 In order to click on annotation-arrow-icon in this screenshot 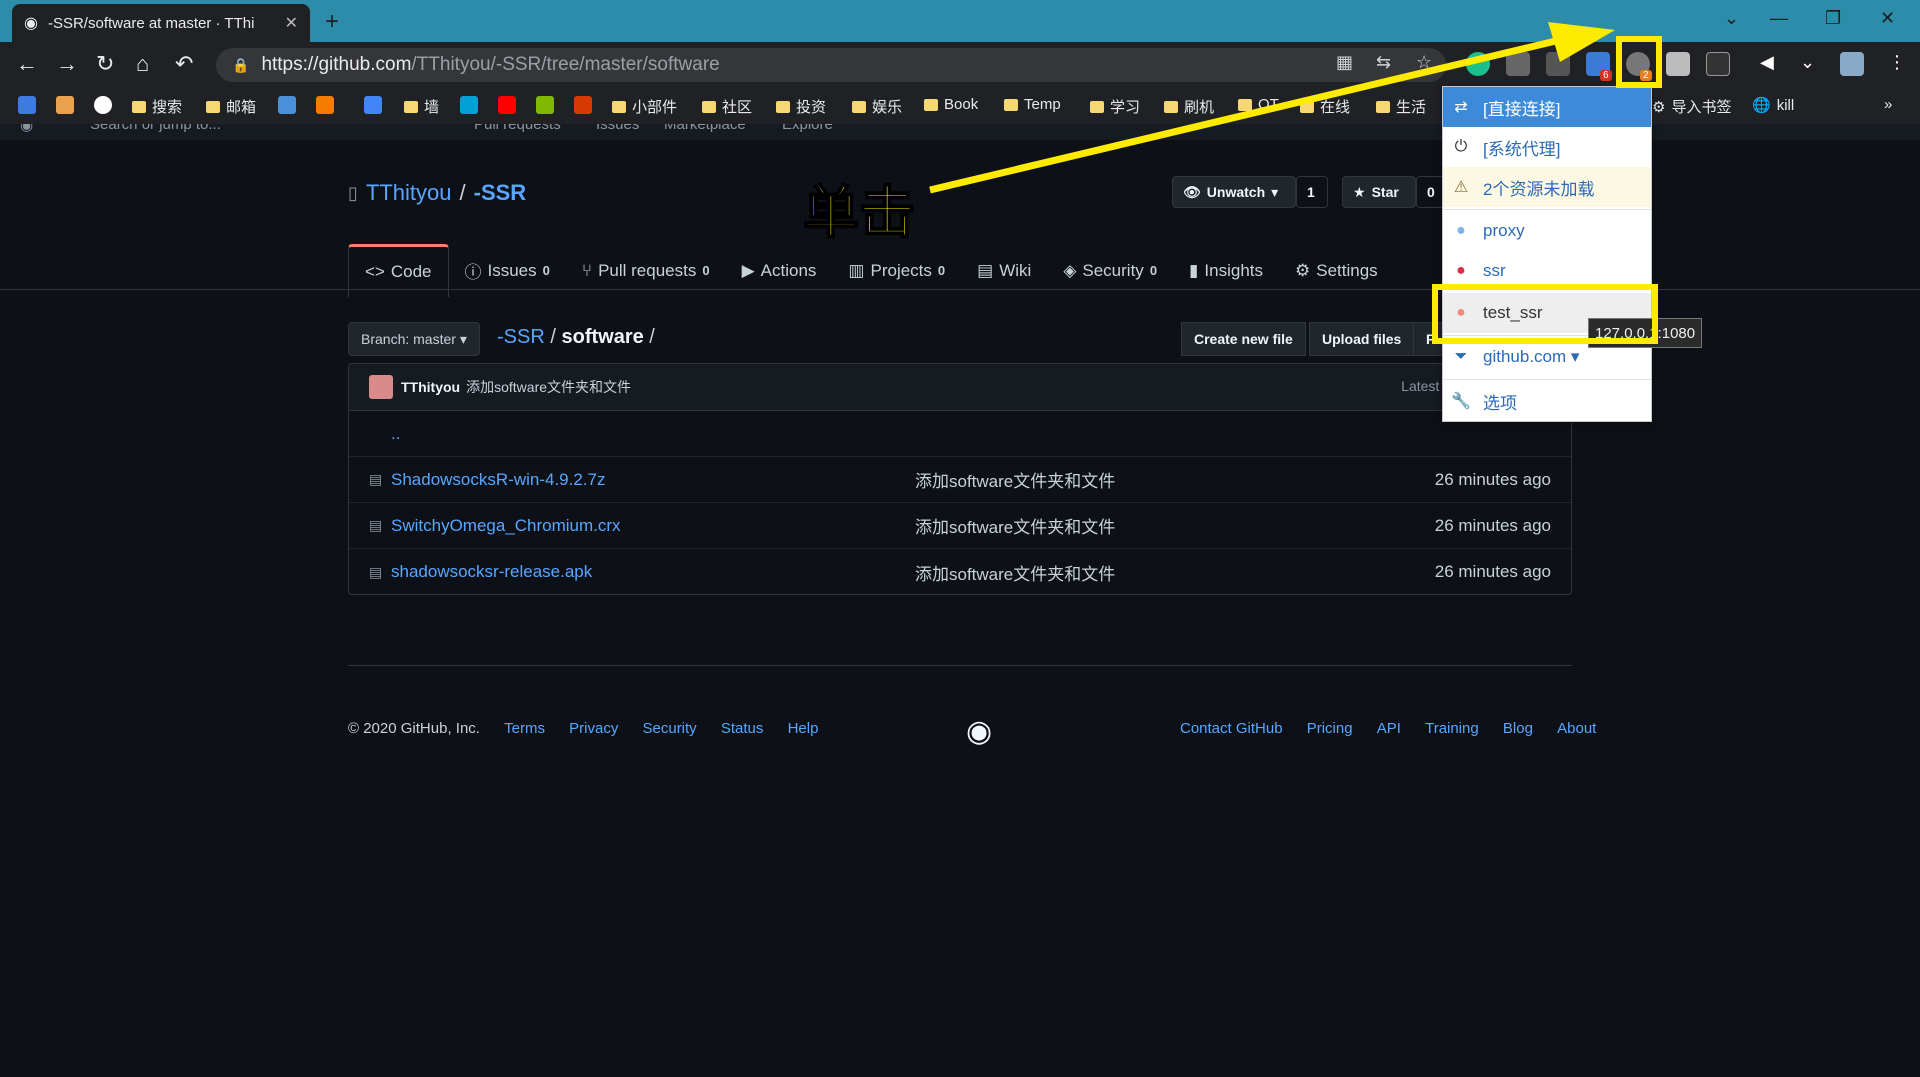, I will do `click(1272, 108)`.